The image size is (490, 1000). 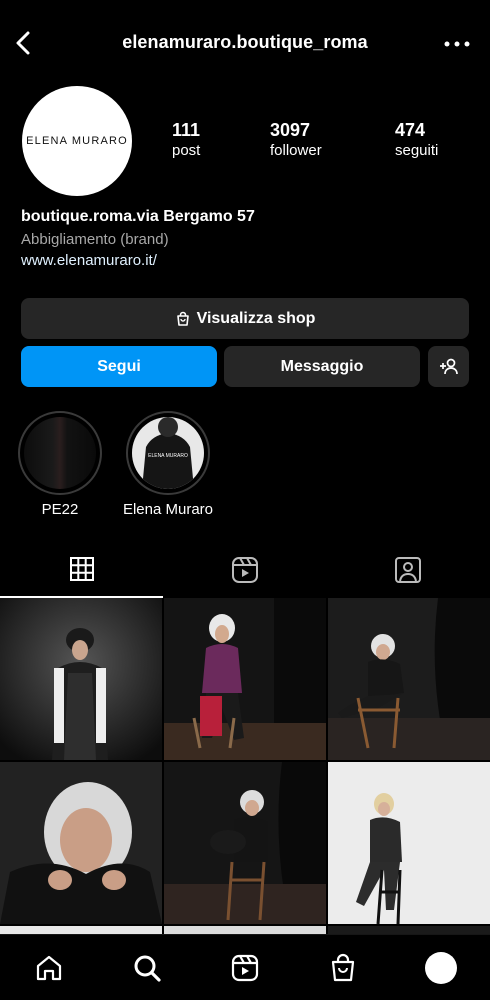 I want to click on add-person-icon, so click(x=448, y=366).